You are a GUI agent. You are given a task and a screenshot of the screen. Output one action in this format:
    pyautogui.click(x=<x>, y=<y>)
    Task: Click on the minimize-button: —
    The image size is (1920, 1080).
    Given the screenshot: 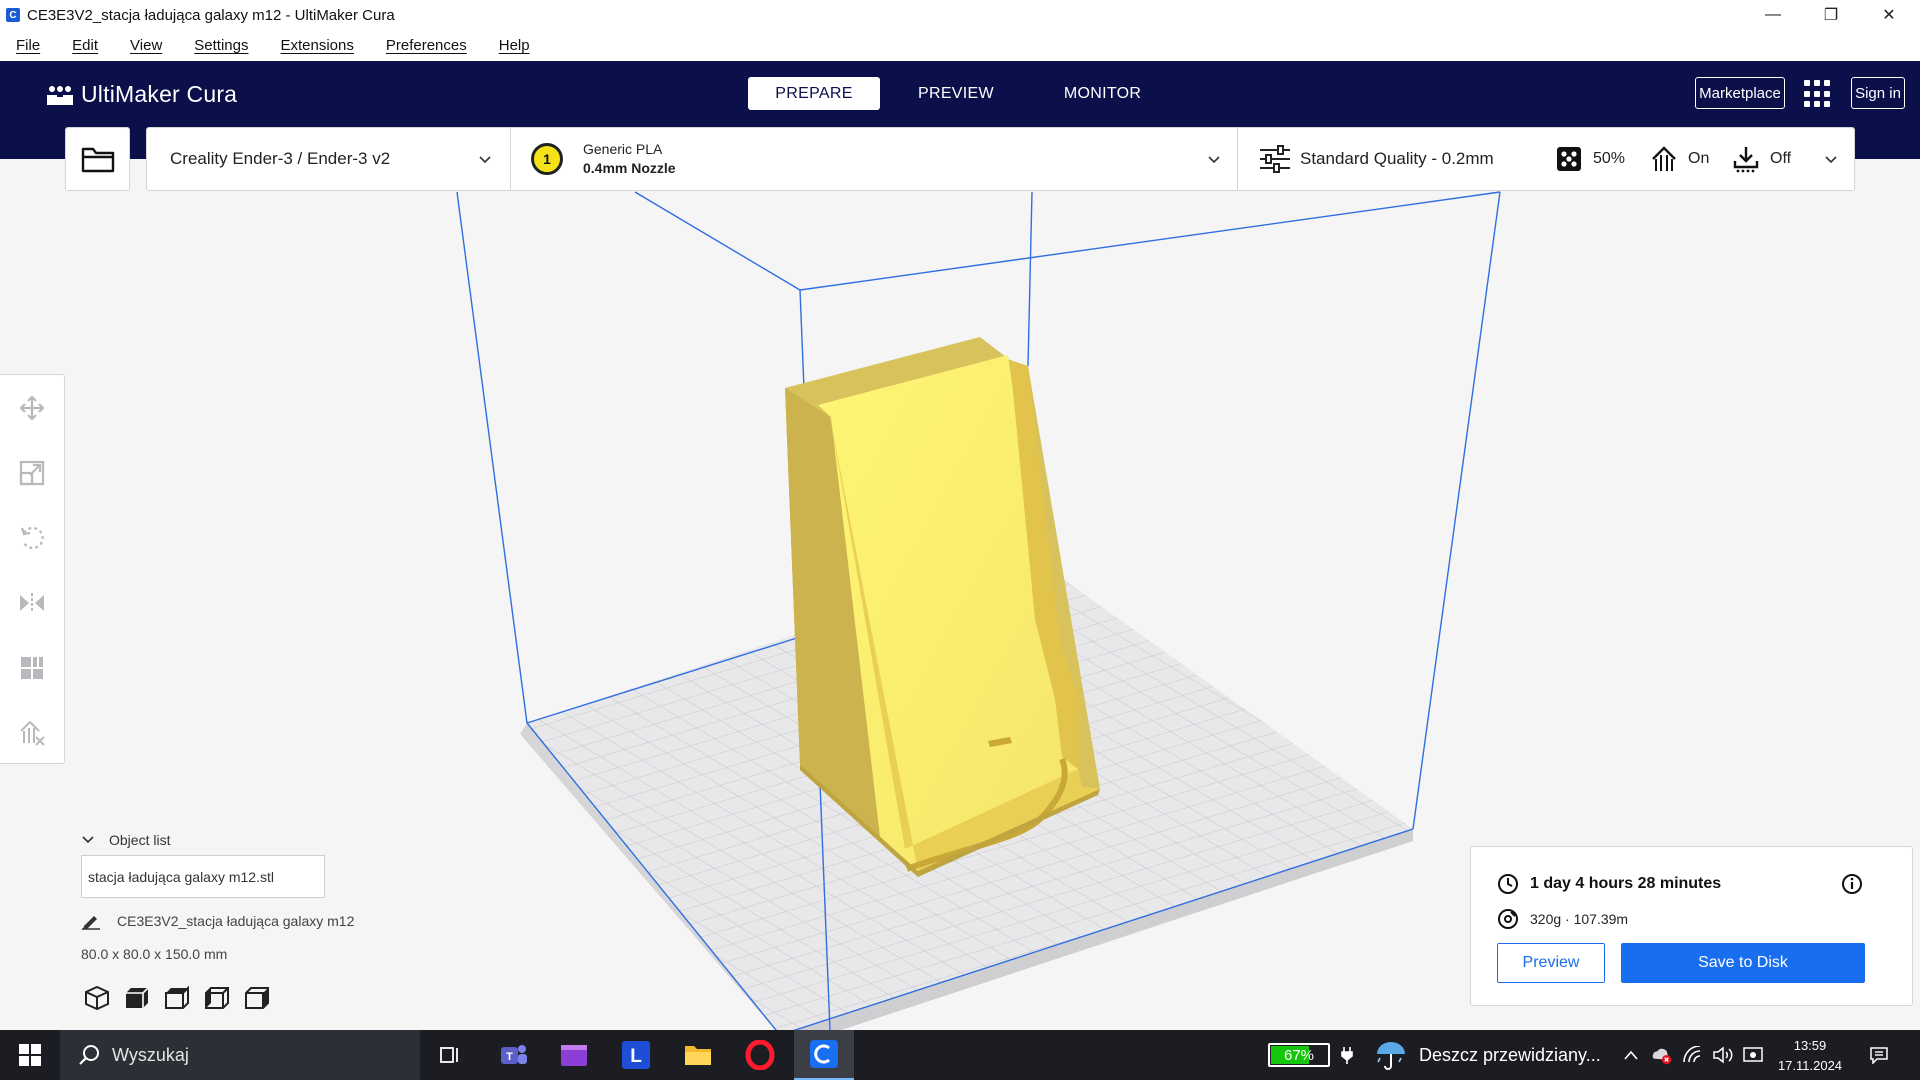 What is the action you would take?
    pyautogui.click(x=1773, y=15)
    